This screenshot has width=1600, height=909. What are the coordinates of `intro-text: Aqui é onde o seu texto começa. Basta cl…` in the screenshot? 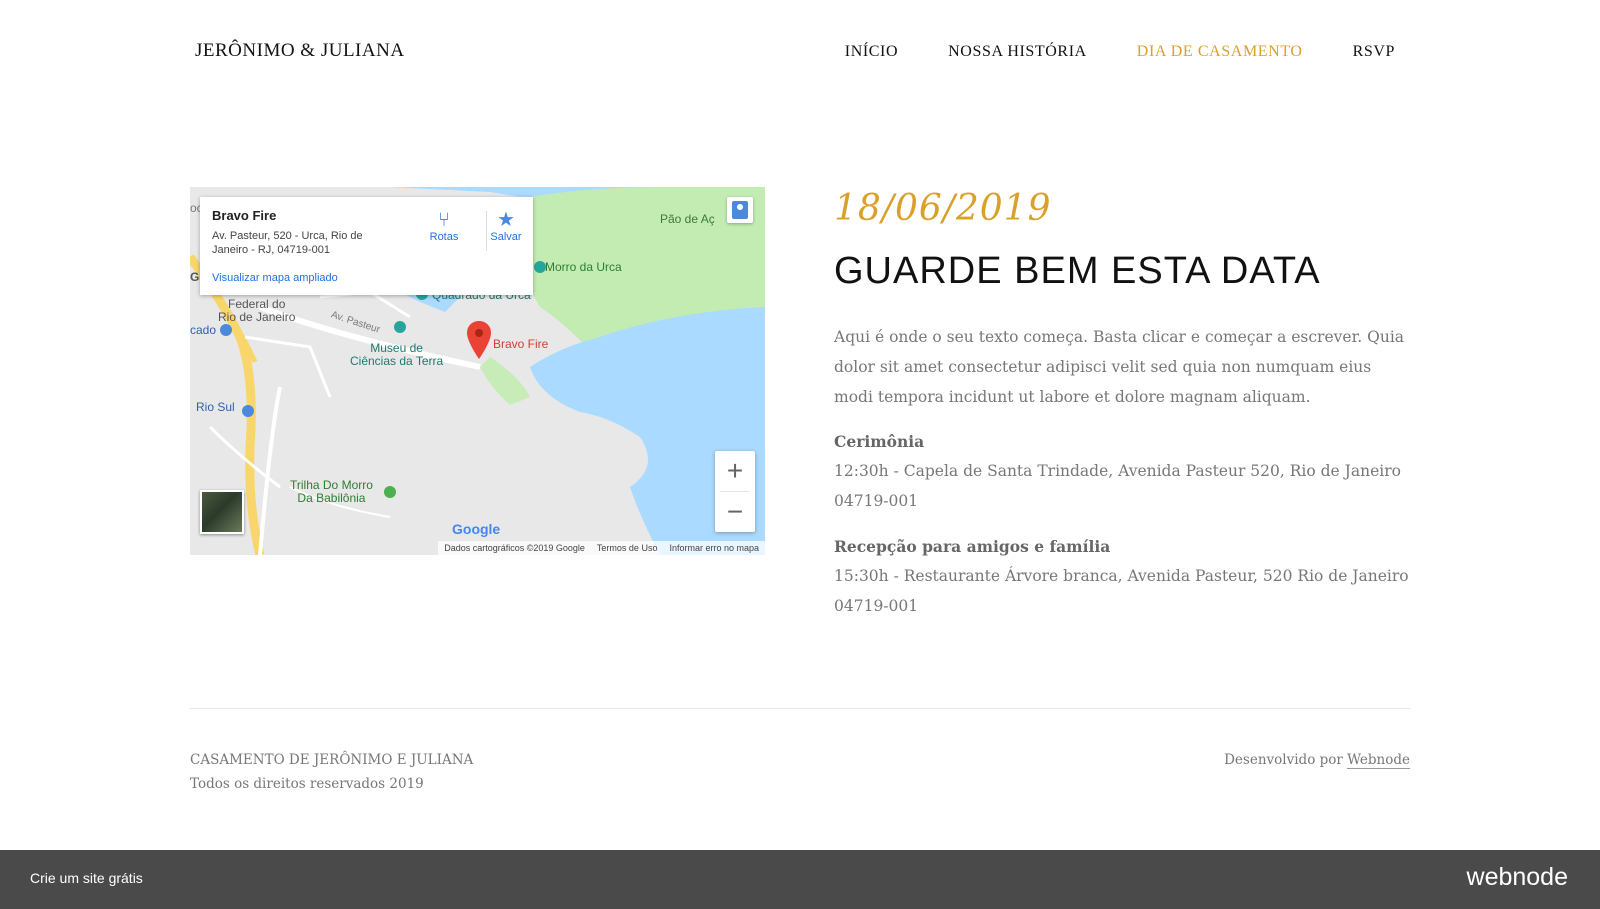 It's located at (1119, 367).